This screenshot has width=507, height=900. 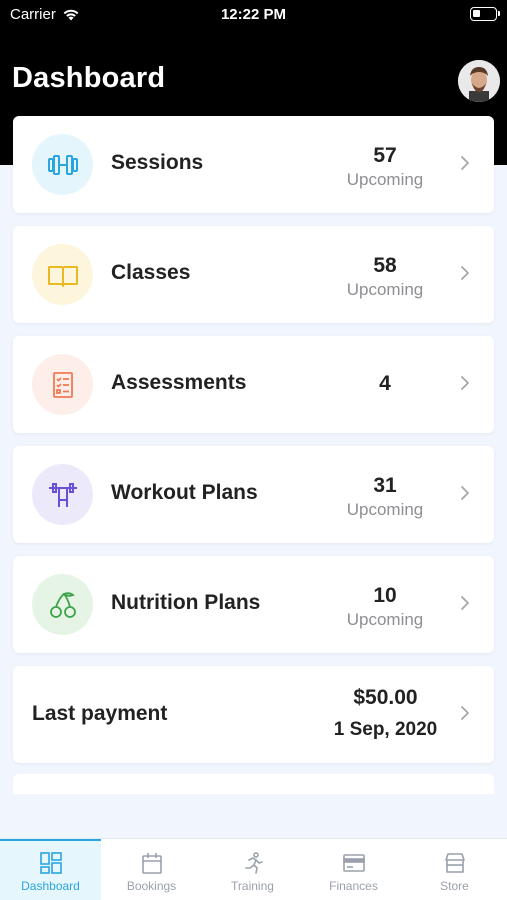 I want to click on dumbbell-icon, so click(x=62, y=164).